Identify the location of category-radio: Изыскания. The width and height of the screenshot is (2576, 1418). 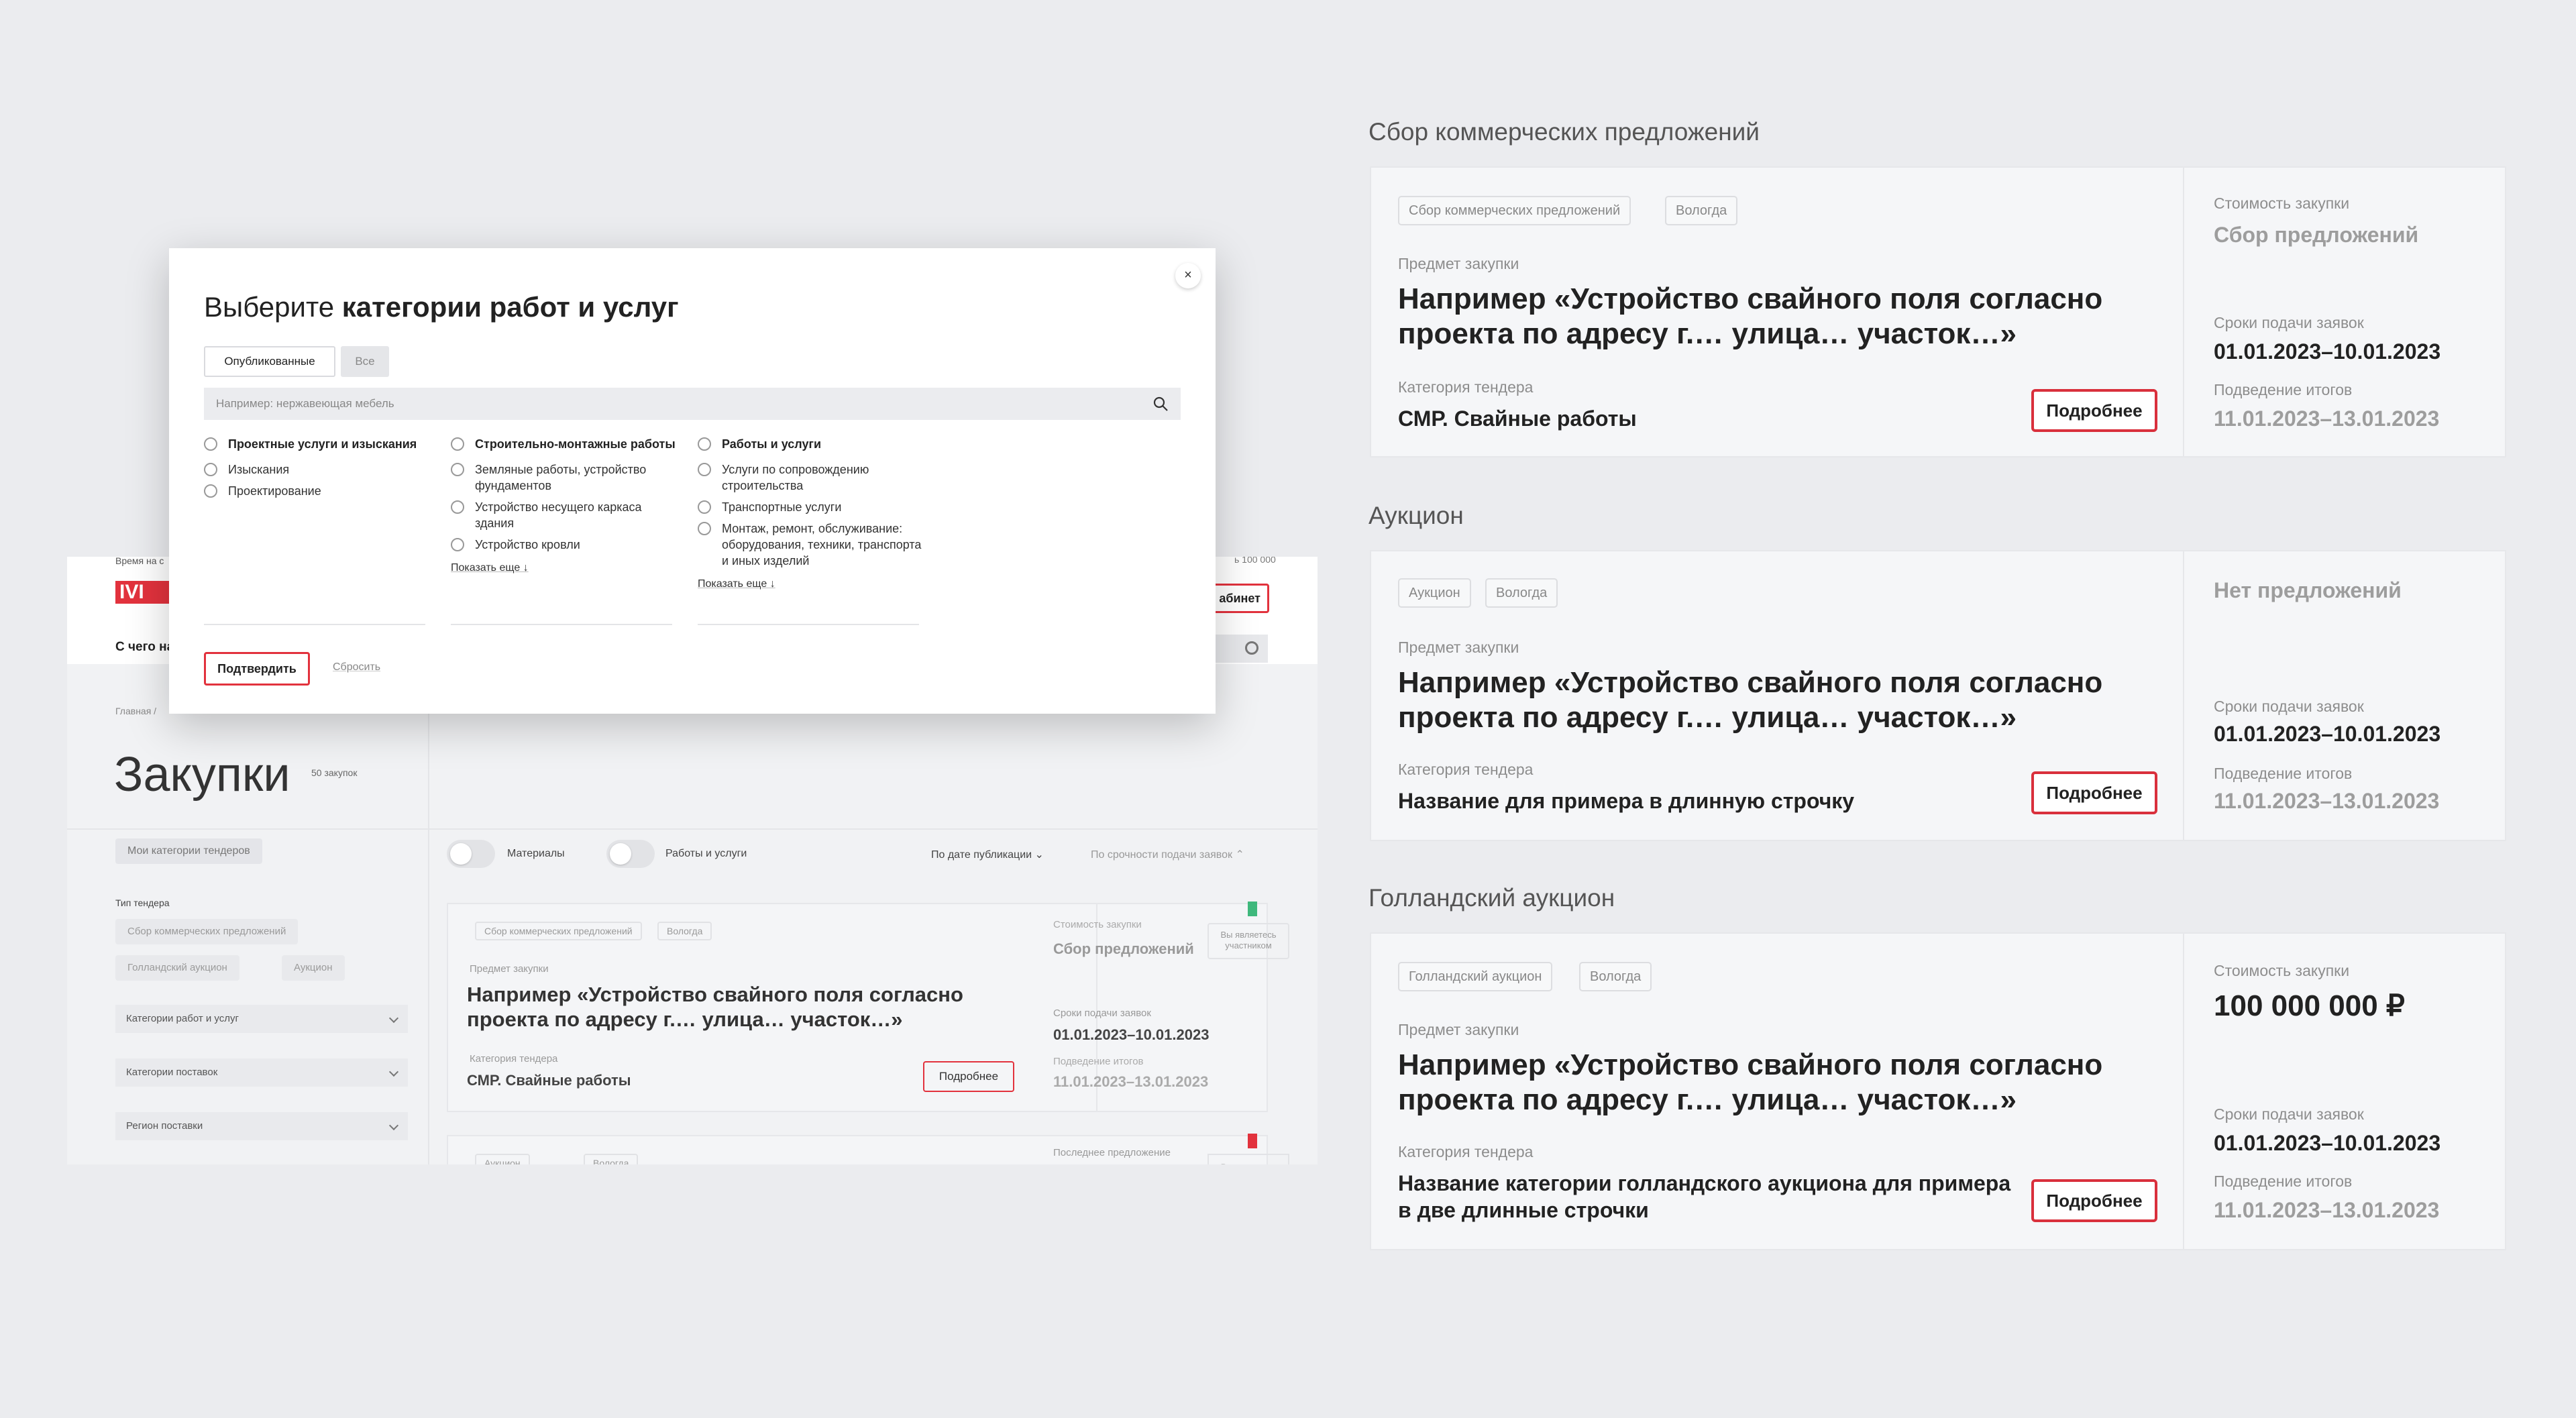
(318, 469).